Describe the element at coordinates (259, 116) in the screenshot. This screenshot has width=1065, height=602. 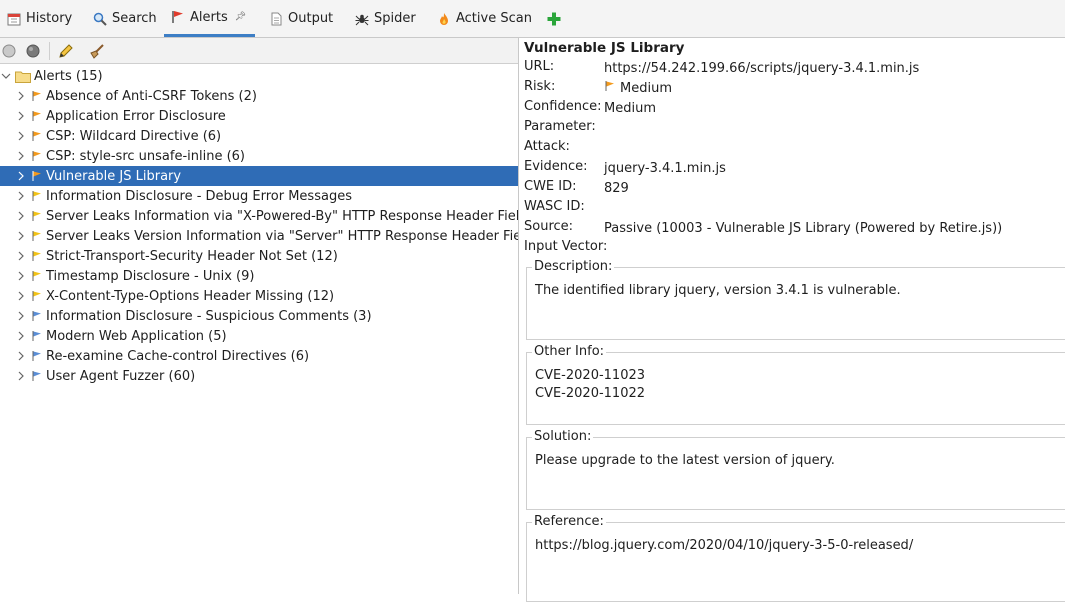
I see `tree-item: Application Error Disclosure` at that location.